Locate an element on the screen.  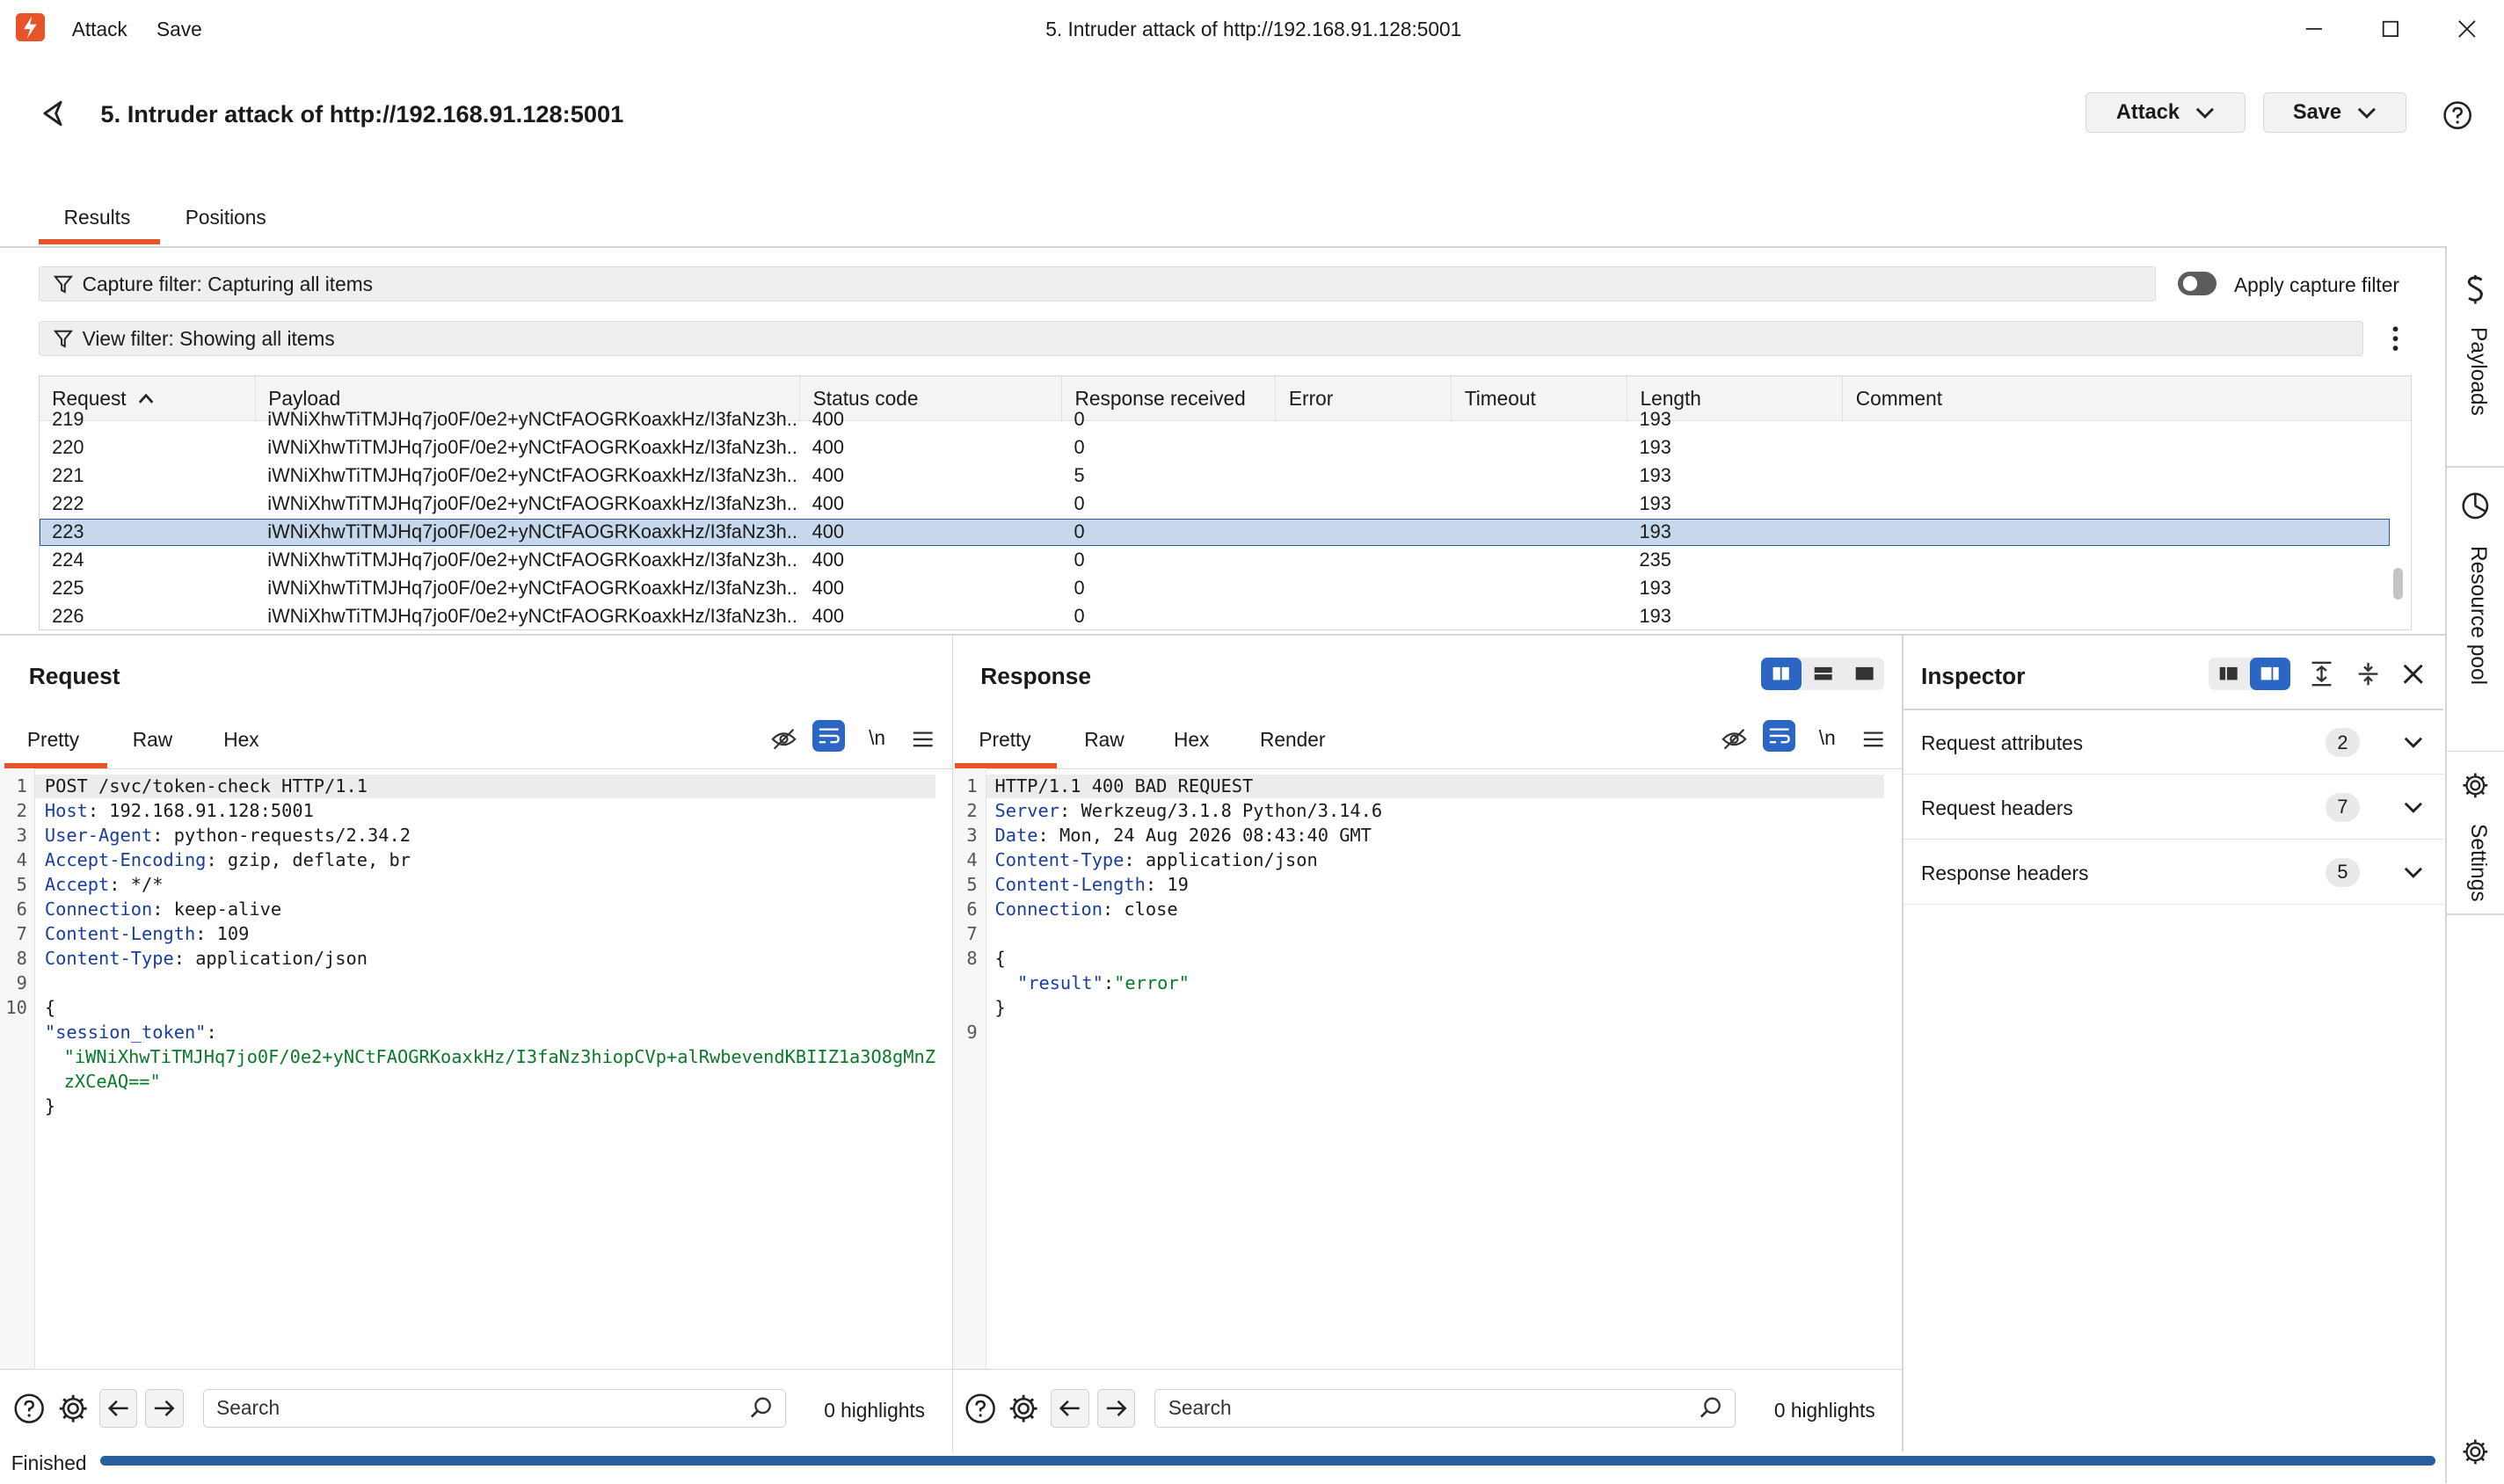
close-window-button is located at coordinates (2467, 29).